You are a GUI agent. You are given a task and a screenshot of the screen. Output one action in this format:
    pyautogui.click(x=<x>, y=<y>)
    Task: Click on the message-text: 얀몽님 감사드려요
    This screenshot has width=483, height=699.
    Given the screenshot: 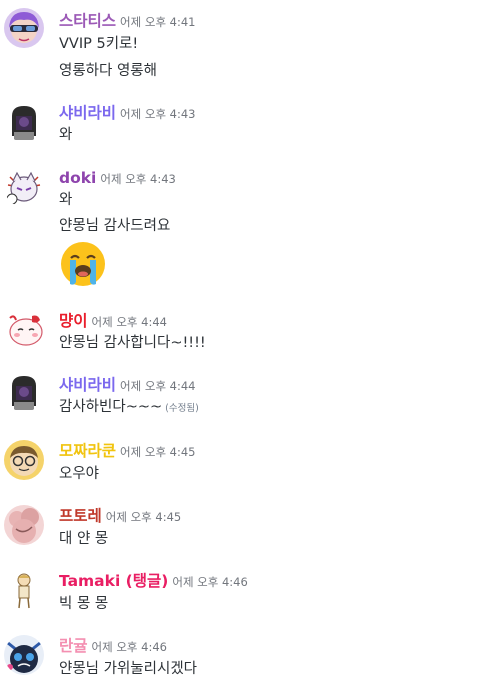 What is the action you would take?
    pyautogui.click(x=115, y=226)
    